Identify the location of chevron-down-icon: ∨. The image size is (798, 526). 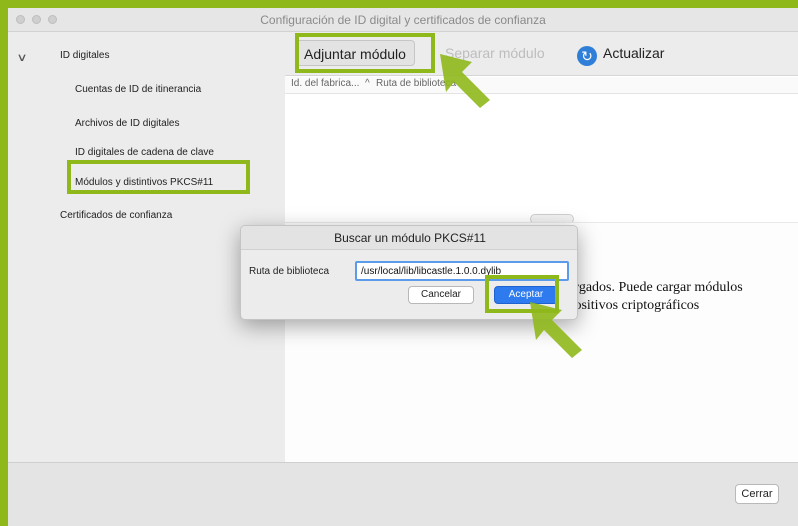
(21, 57).